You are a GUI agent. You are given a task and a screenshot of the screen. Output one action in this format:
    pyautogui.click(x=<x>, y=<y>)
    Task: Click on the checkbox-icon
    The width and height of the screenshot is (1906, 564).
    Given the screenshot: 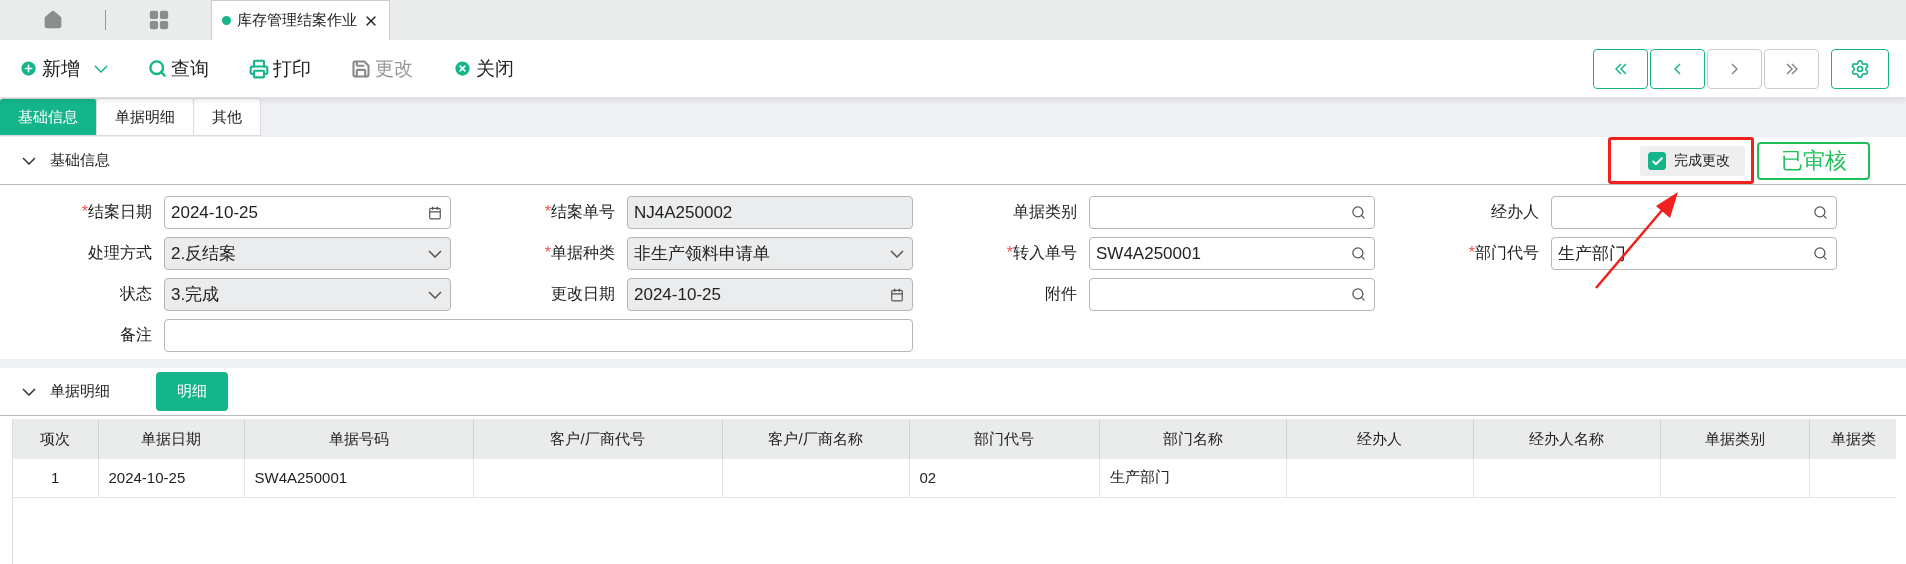 What is the action you would take?
    pyautogui.click(x=1657, y=161)
    